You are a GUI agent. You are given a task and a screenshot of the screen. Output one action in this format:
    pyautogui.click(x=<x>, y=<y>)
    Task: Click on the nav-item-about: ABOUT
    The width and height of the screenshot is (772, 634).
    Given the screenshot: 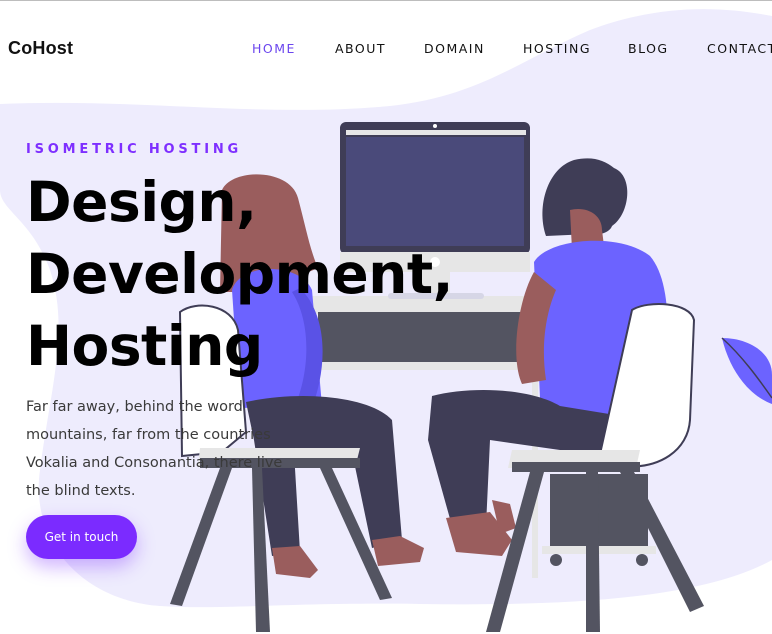 What is the action you would take?
    pyautogui.click(x=360, y=48)
    